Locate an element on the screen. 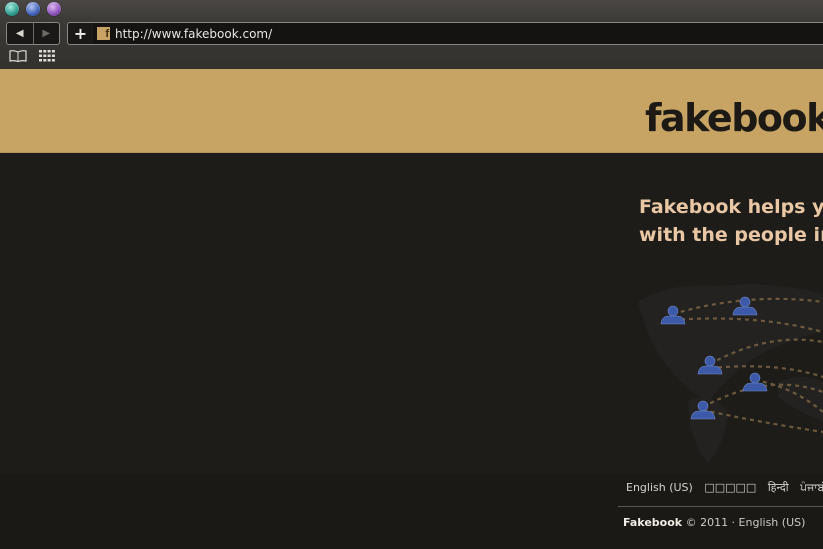 Image resolution: width=823 pixels, height=549 pixels. url-text: http://www.fakebook.com/ is located at coordinates (193, 34).